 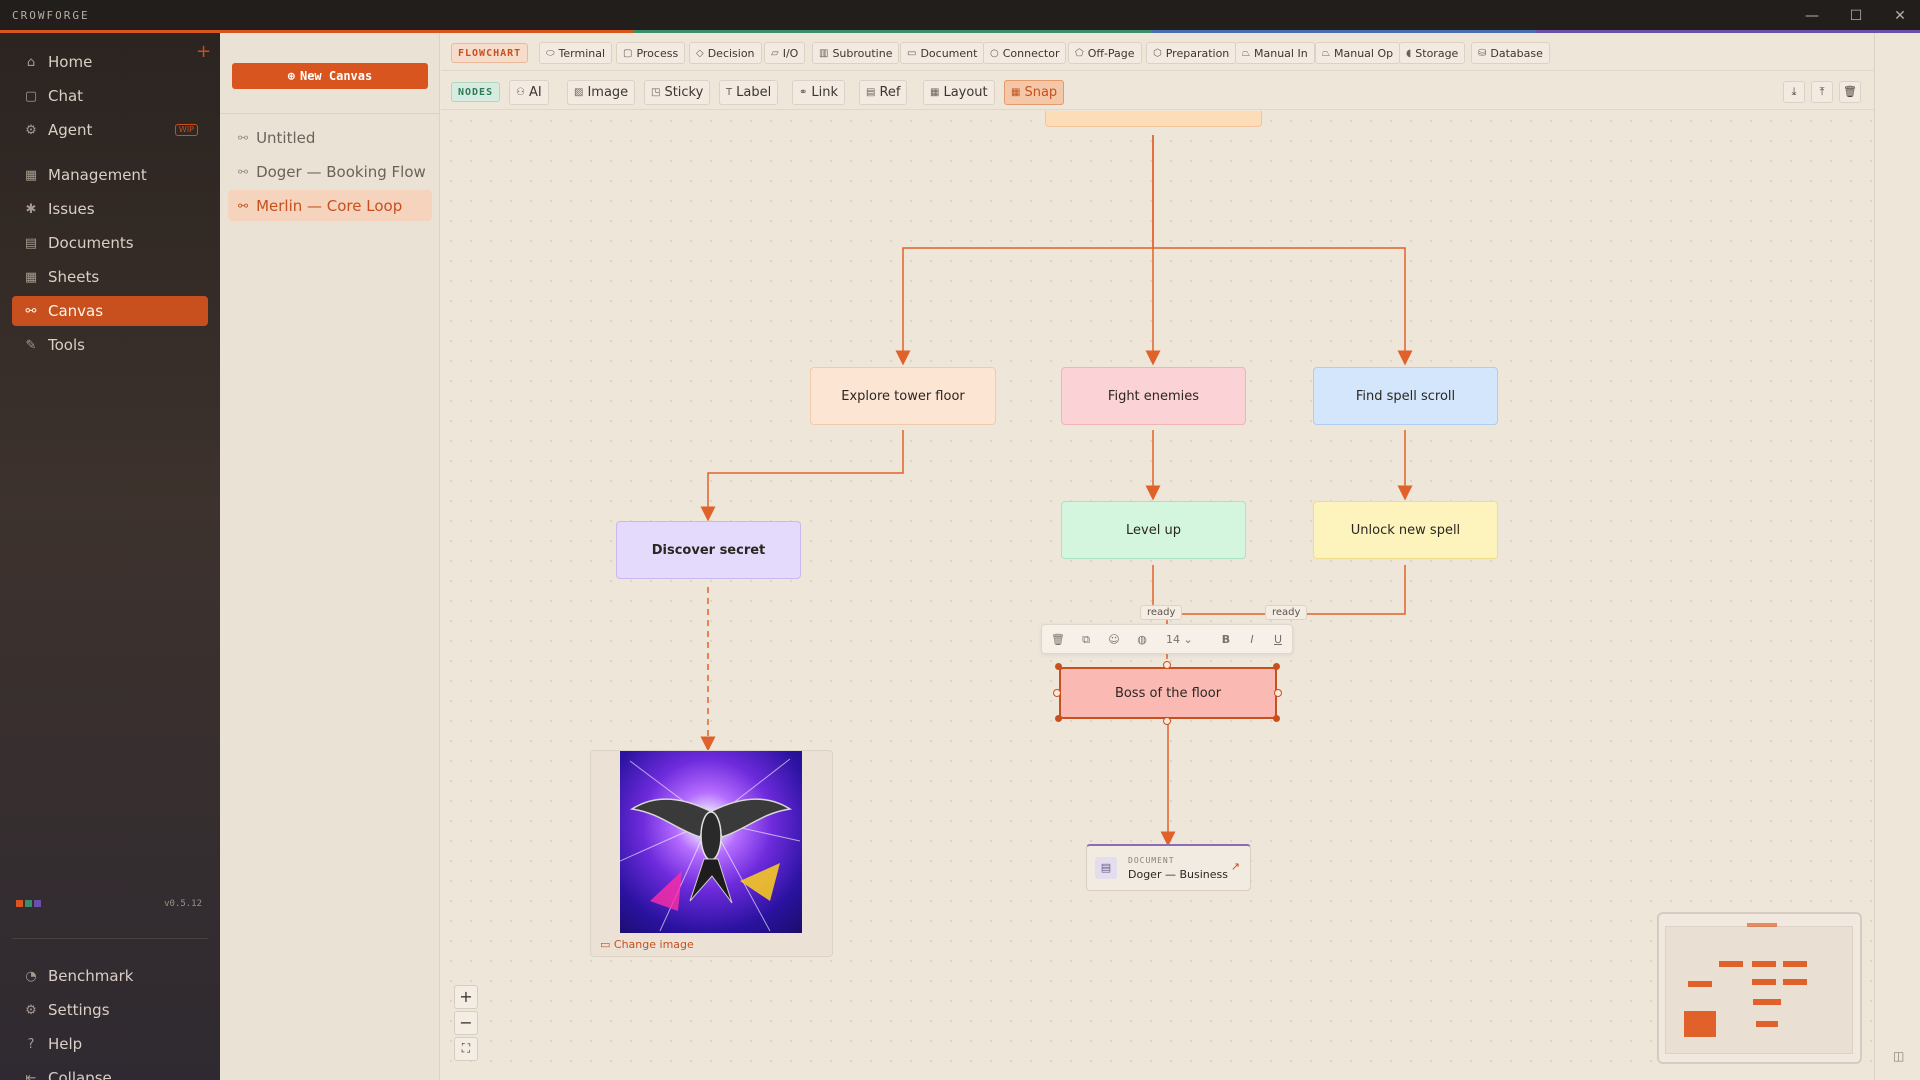 I want to click on sidebar-item-home: ⌂ Home, so click(x=110, y=62).